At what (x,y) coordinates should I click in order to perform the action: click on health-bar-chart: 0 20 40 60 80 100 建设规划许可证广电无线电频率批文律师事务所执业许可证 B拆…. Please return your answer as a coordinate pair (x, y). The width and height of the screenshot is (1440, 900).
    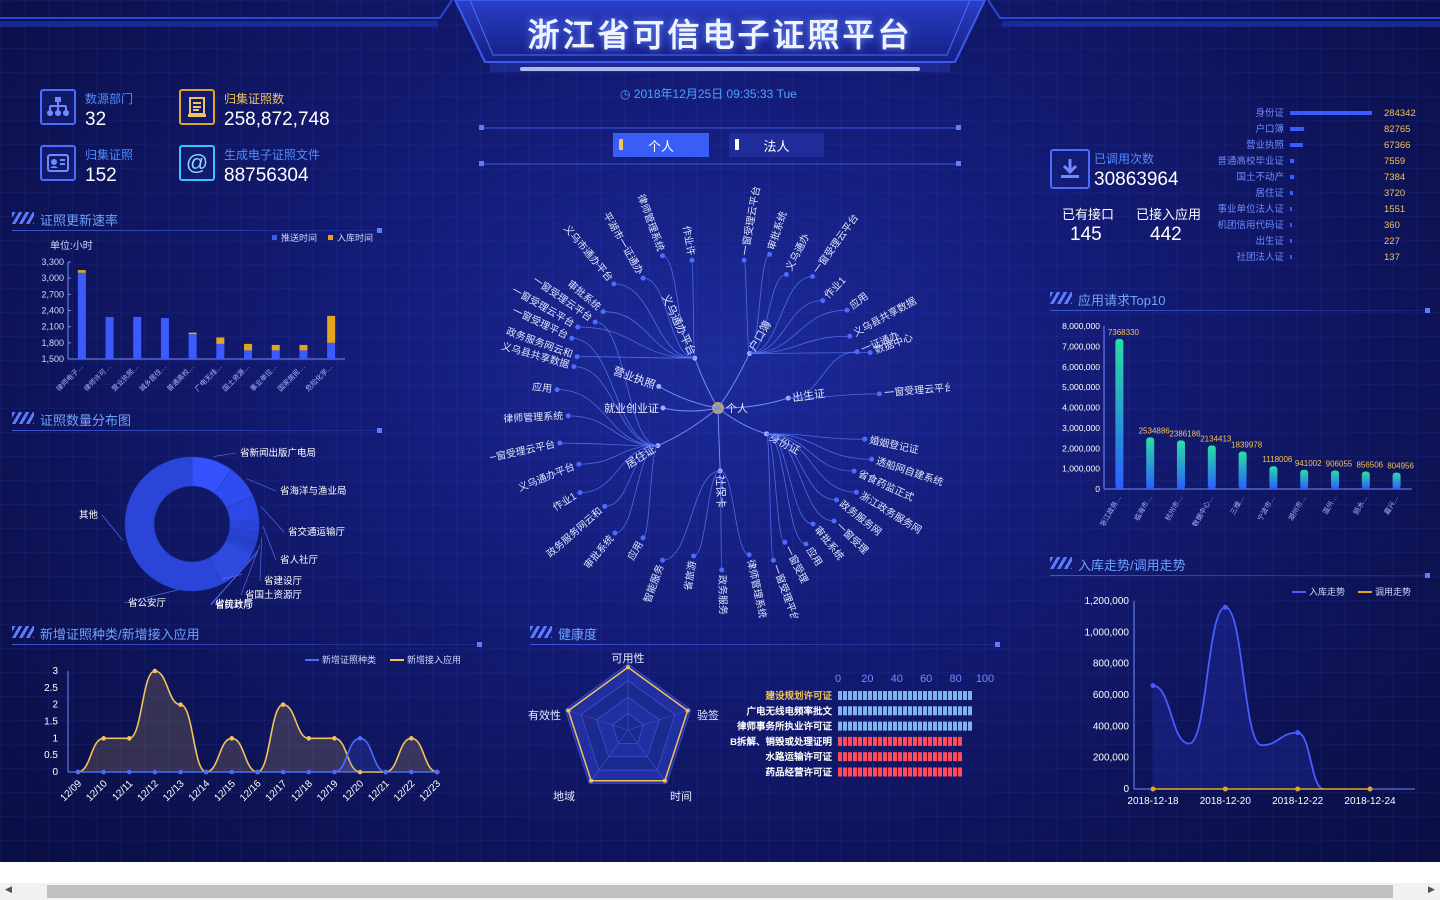
    Looking at the image, I should click on (862, 726).